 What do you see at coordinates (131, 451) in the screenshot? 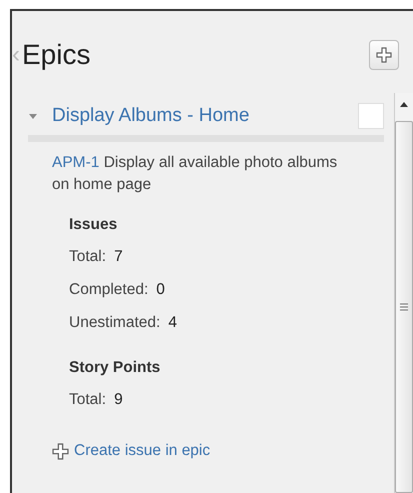
I see `create-issue-link: Create issue in epic` at bounding box center [131, 451].